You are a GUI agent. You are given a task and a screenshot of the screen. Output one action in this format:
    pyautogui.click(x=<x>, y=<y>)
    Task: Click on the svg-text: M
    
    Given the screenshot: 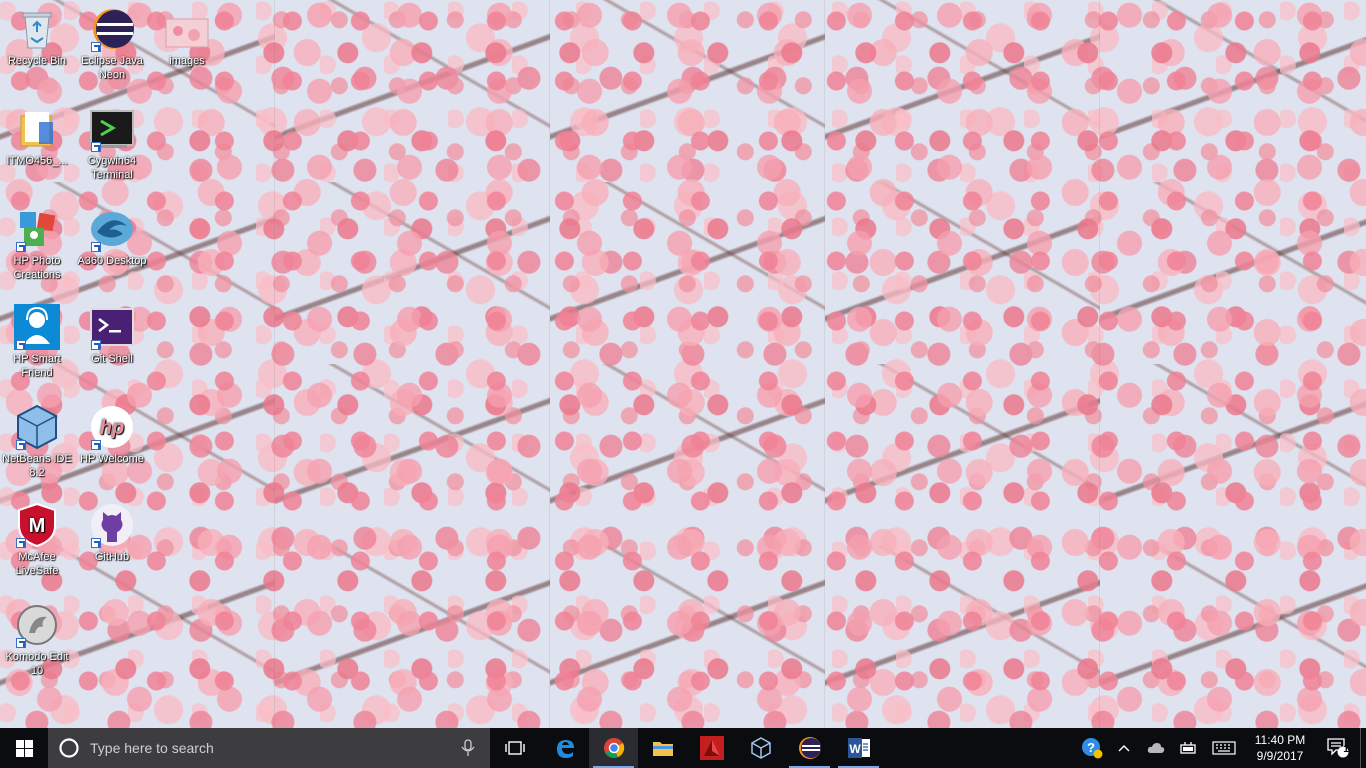 What is the action you would take?
    pyautogui.click(x=37, y=526)
    